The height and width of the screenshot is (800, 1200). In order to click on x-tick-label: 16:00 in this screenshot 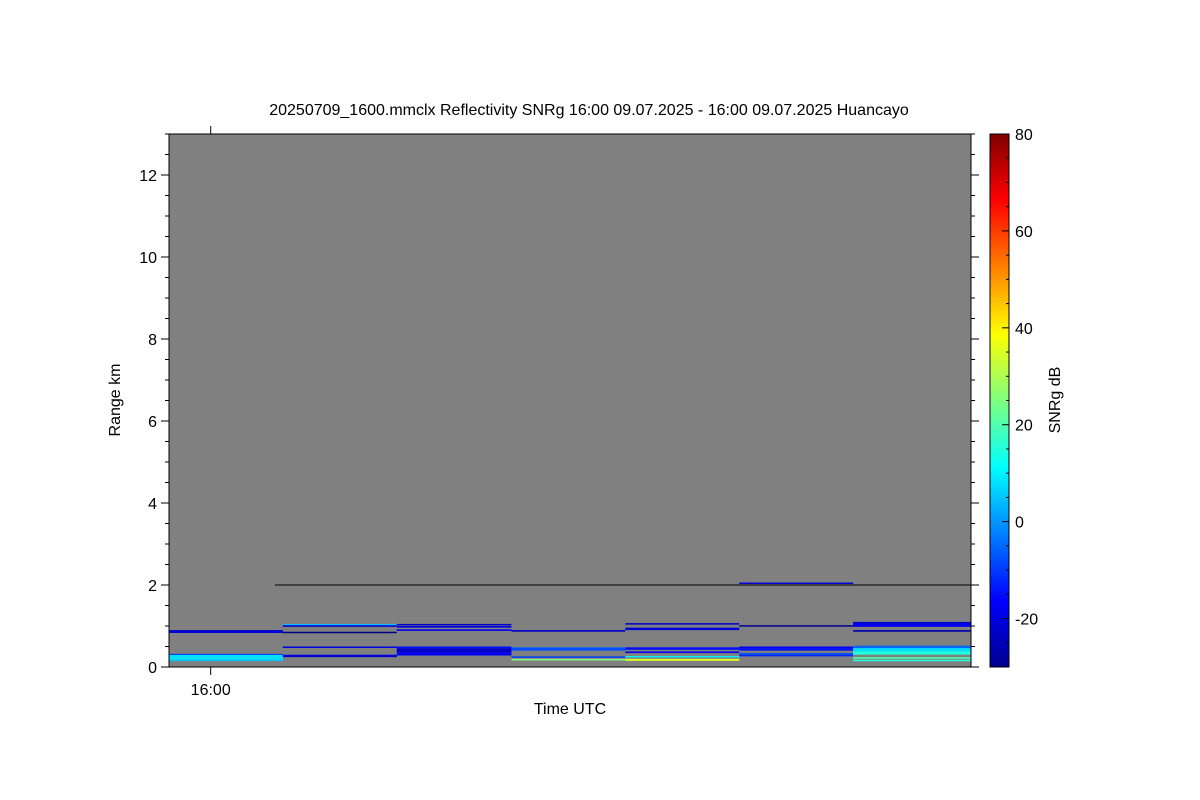, I will do `click(211, 690)`.